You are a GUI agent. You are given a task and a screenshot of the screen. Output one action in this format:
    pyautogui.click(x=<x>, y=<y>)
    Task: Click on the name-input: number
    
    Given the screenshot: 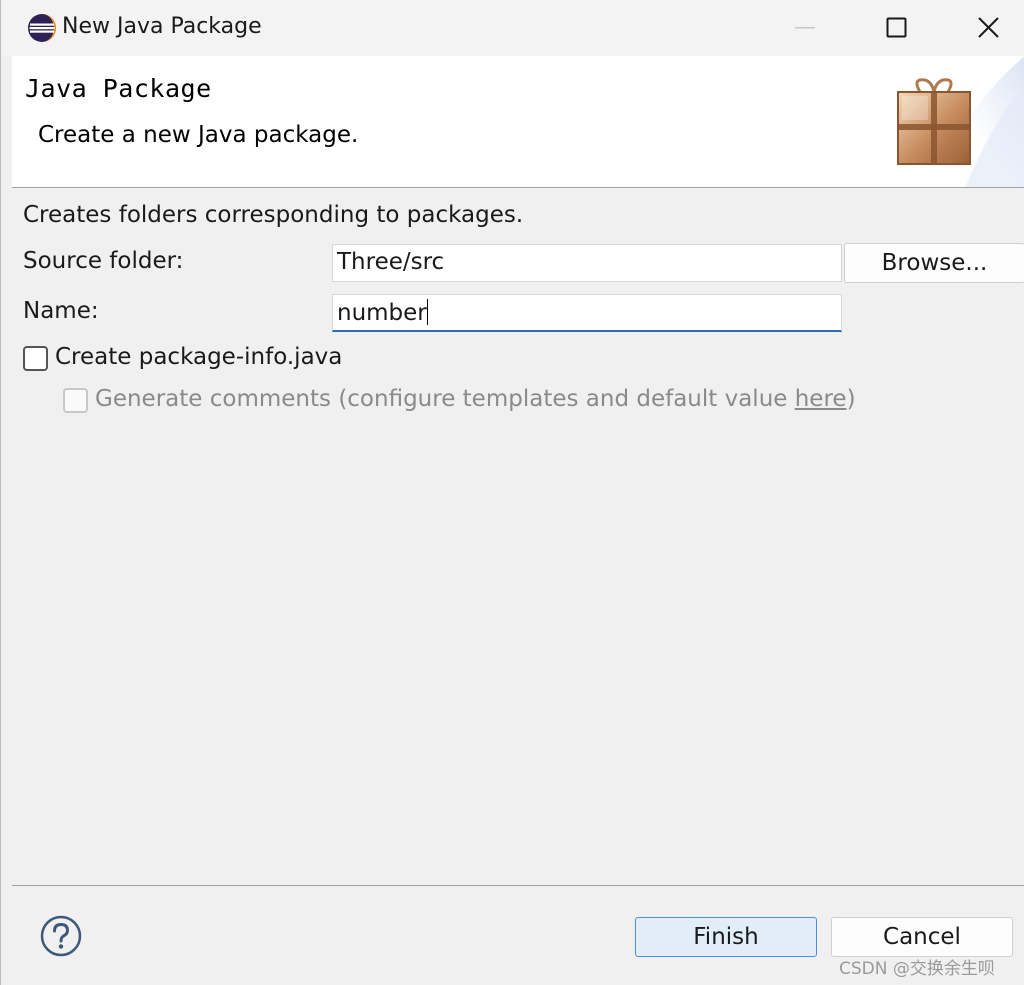 What is the action you would take?
    pyautogui.click(x=587, y=313)
    